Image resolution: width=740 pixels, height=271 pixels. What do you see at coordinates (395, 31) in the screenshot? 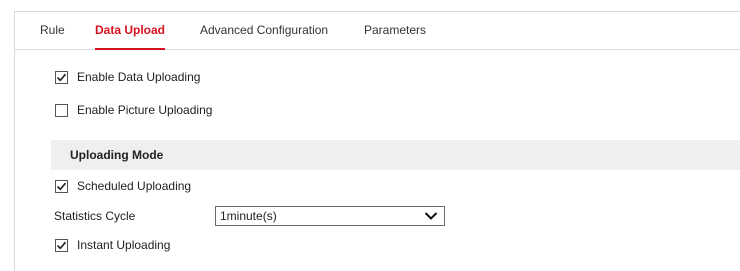
I see `tab-parameters: Parameters` at bounding box center [395, 31].